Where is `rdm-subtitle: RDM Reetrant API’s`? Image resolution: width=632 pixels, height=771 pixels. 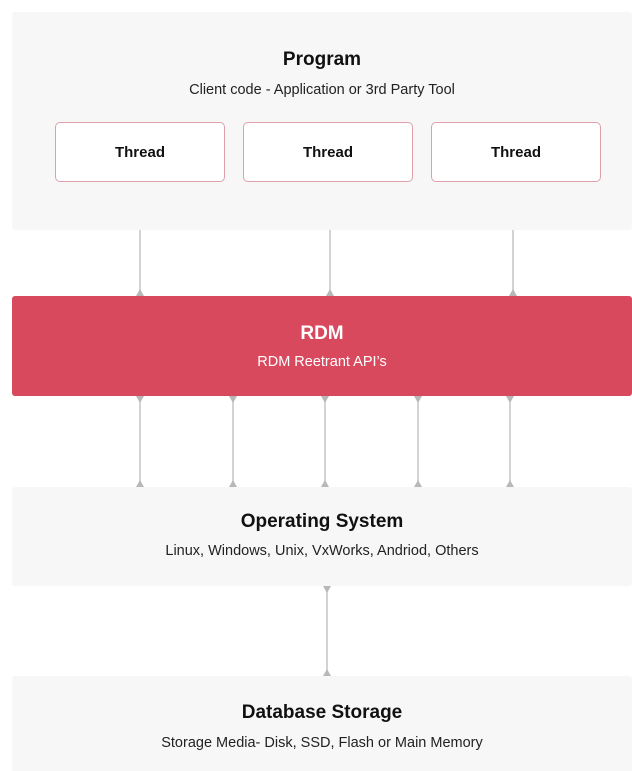 rdm-subtitle: RDM Reetrant API’s is located at coordinates (322, 362).